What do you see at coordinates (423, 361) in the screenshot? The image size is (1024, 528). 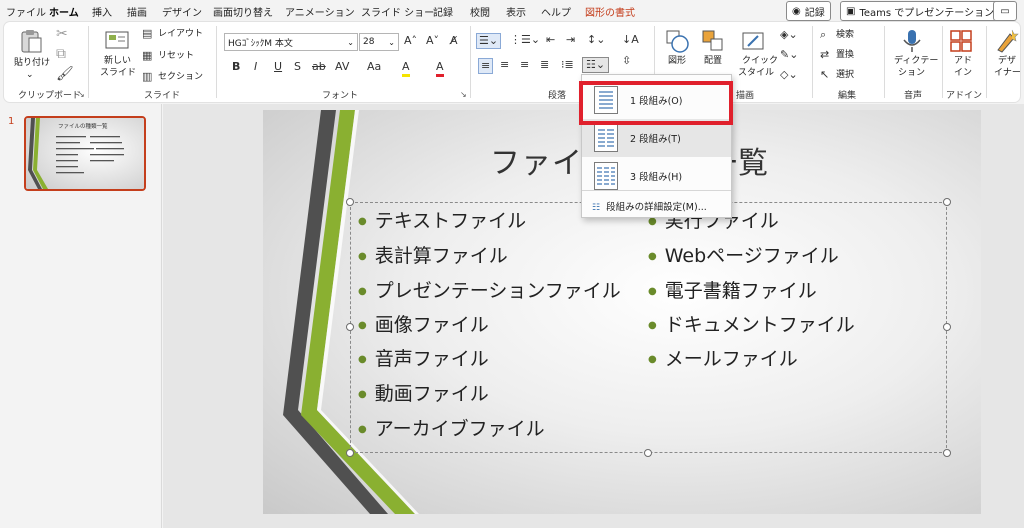 I see `list-item: 音声ファイル` at bounding box center [423, 361].